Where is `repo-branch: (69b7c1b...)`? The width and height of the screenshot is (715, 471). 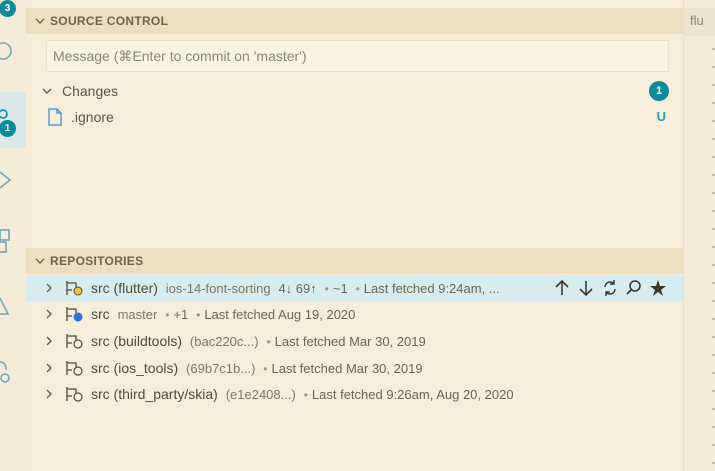 repo-branch: (69b7c1b...) is located at coordinates (221, 368).